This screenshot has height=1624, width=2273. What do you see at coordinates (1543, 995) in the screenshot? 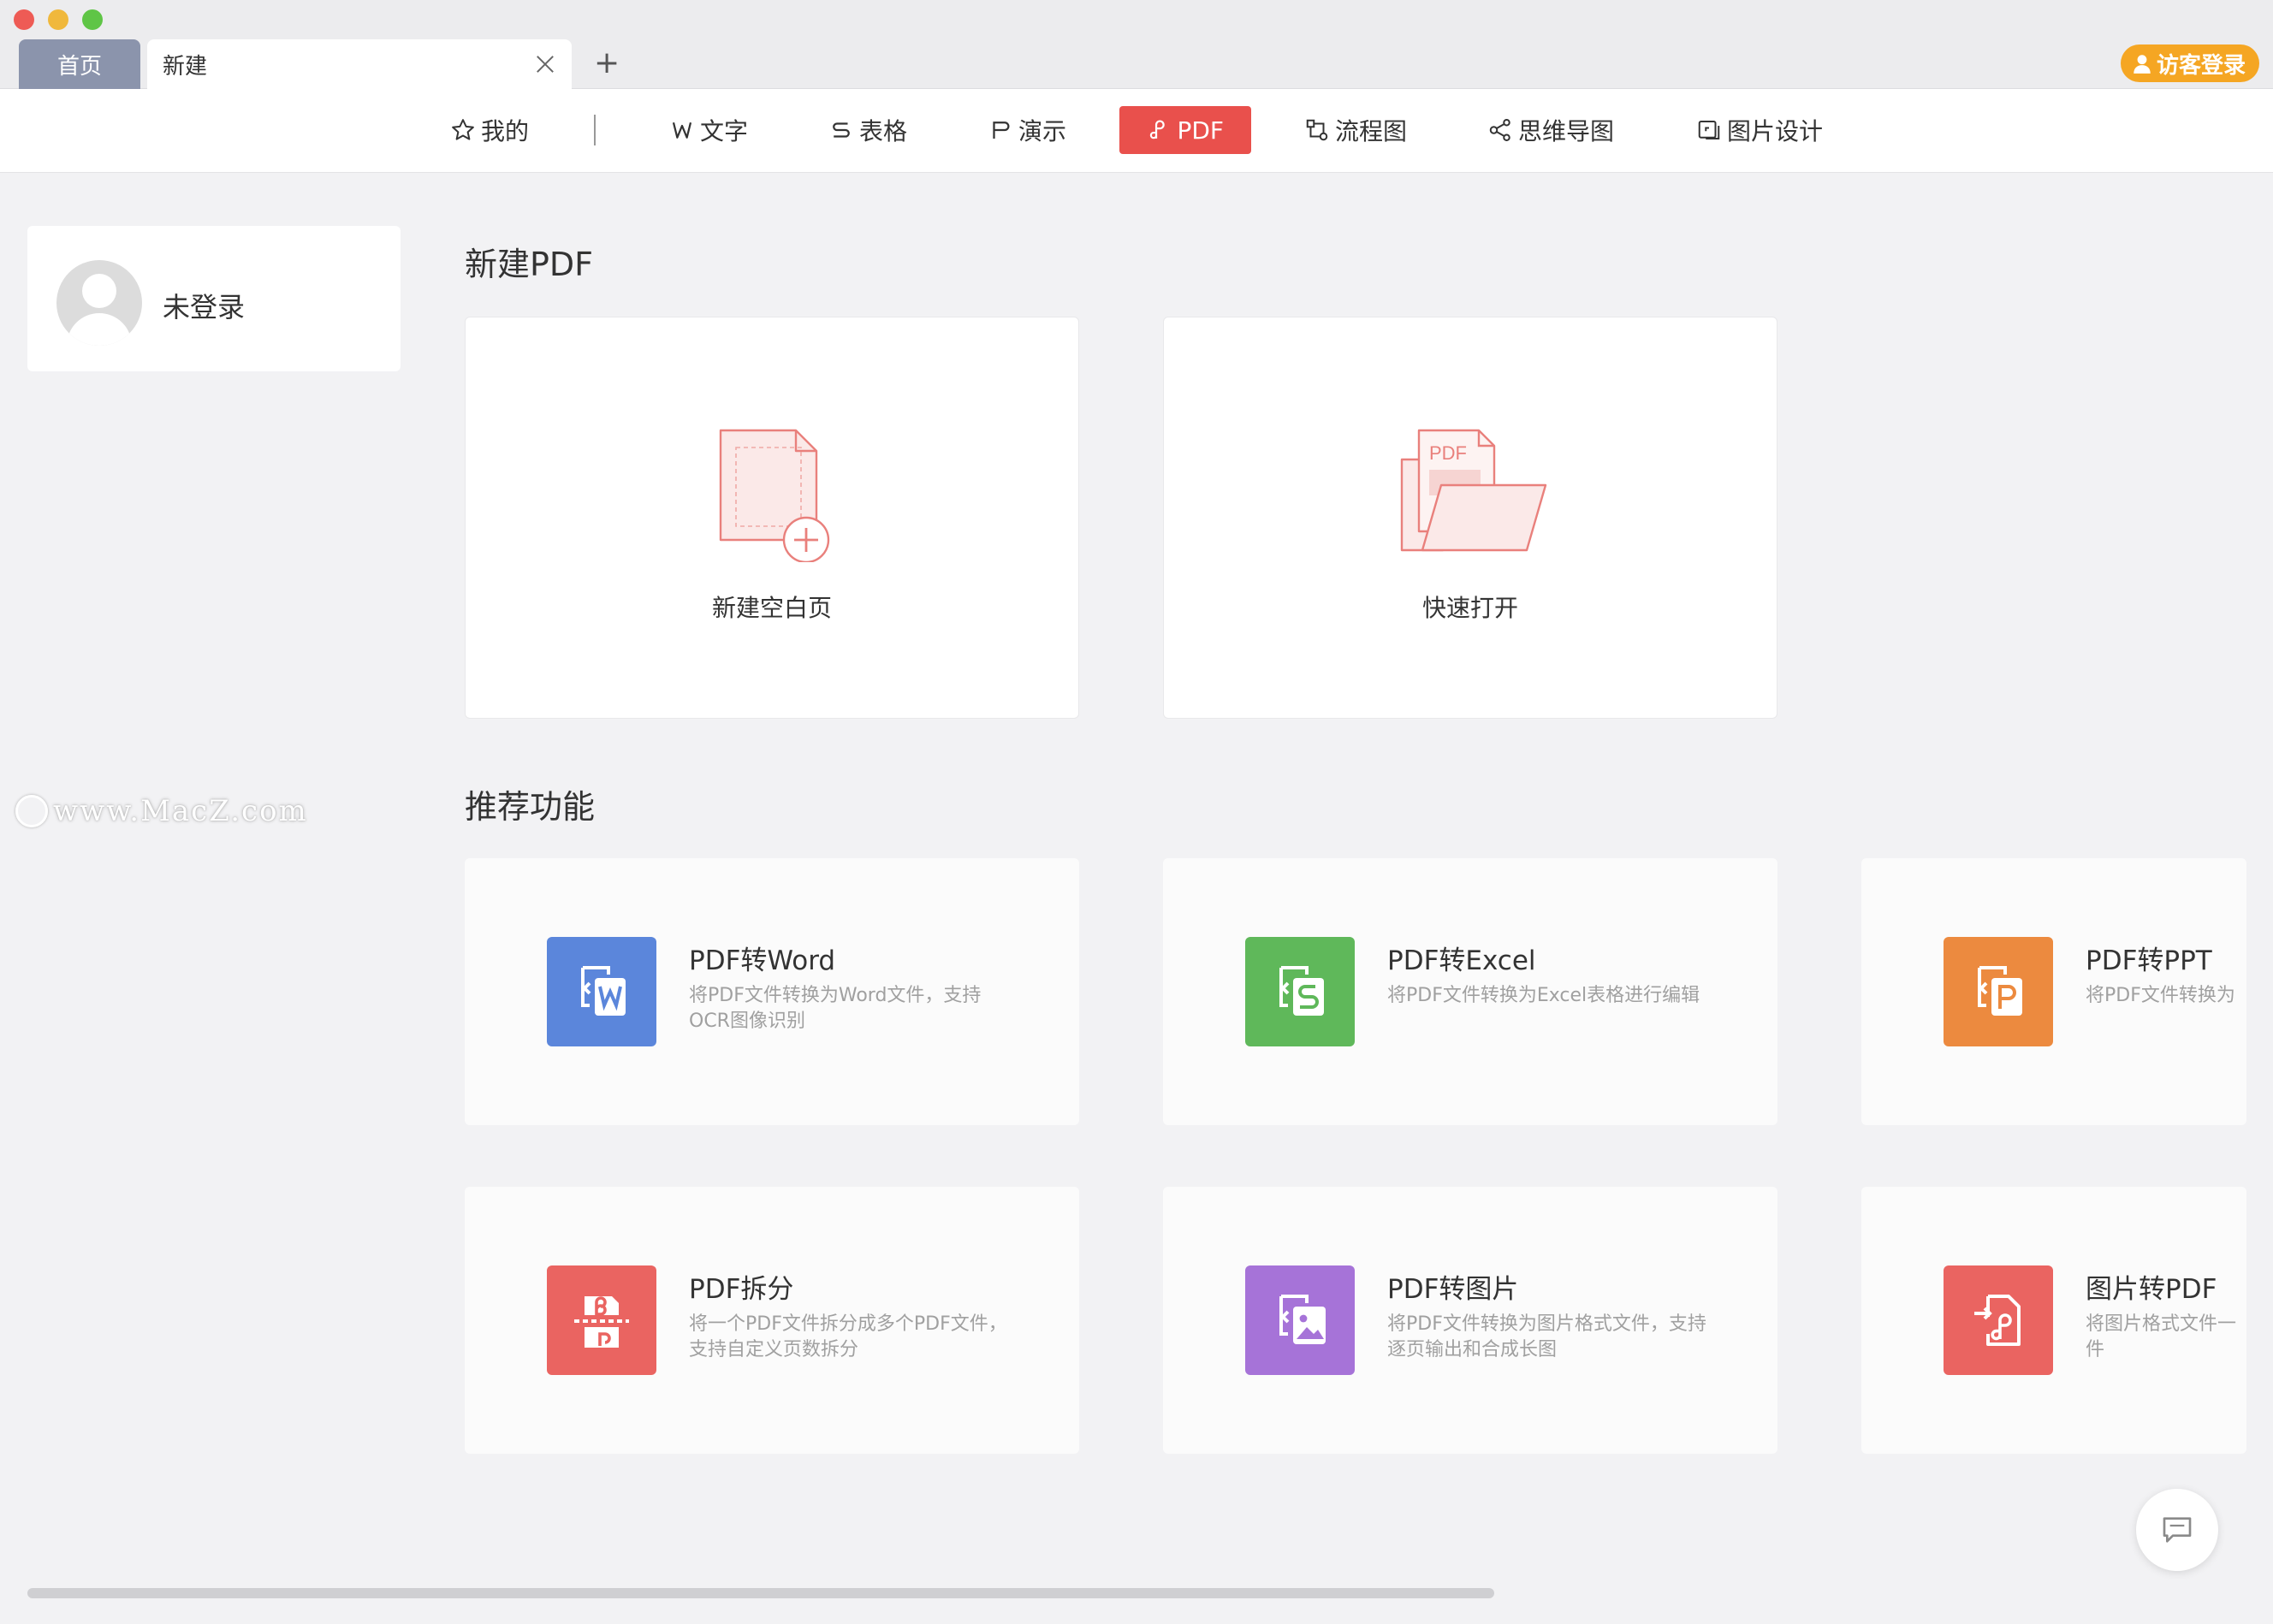
I see `feature-desc: 将PDF文件转换为Excel表格进行编辑` at bounding box center [1543, 995].